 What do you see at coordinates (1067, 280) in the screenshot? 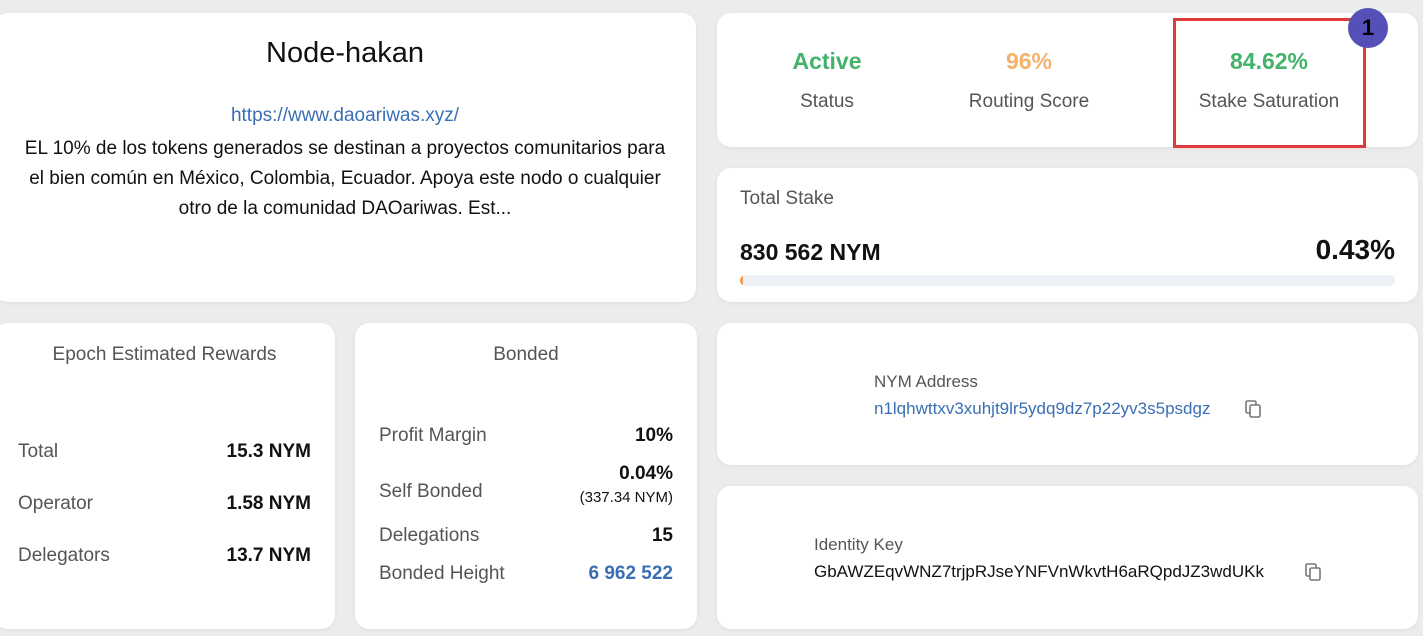
I see `stake-progress-bar` at bounding box center [1067, 280].